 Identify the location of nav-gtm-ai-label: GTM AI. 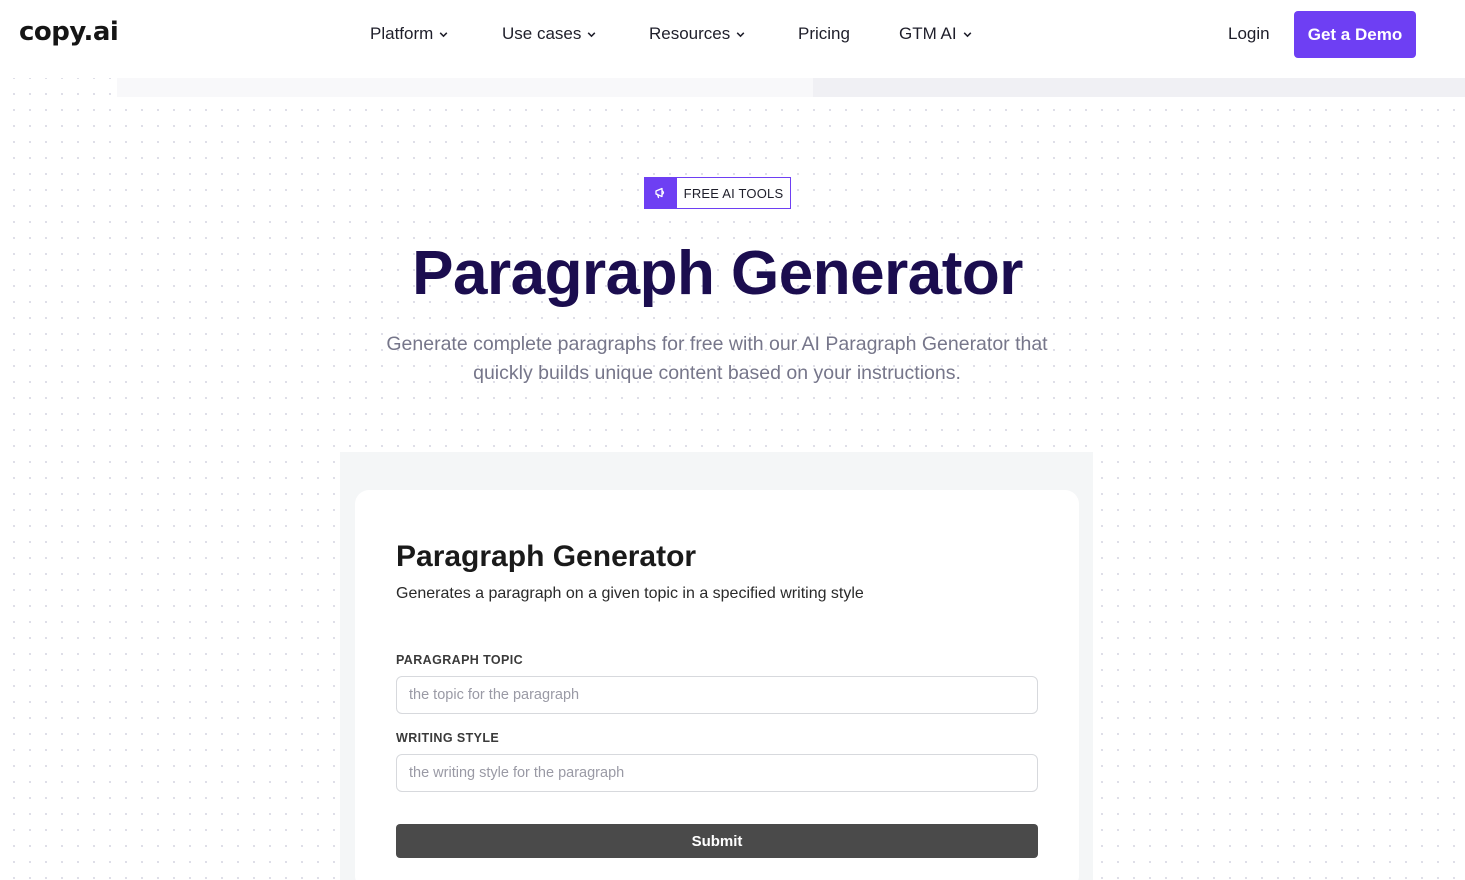
(928, 33).